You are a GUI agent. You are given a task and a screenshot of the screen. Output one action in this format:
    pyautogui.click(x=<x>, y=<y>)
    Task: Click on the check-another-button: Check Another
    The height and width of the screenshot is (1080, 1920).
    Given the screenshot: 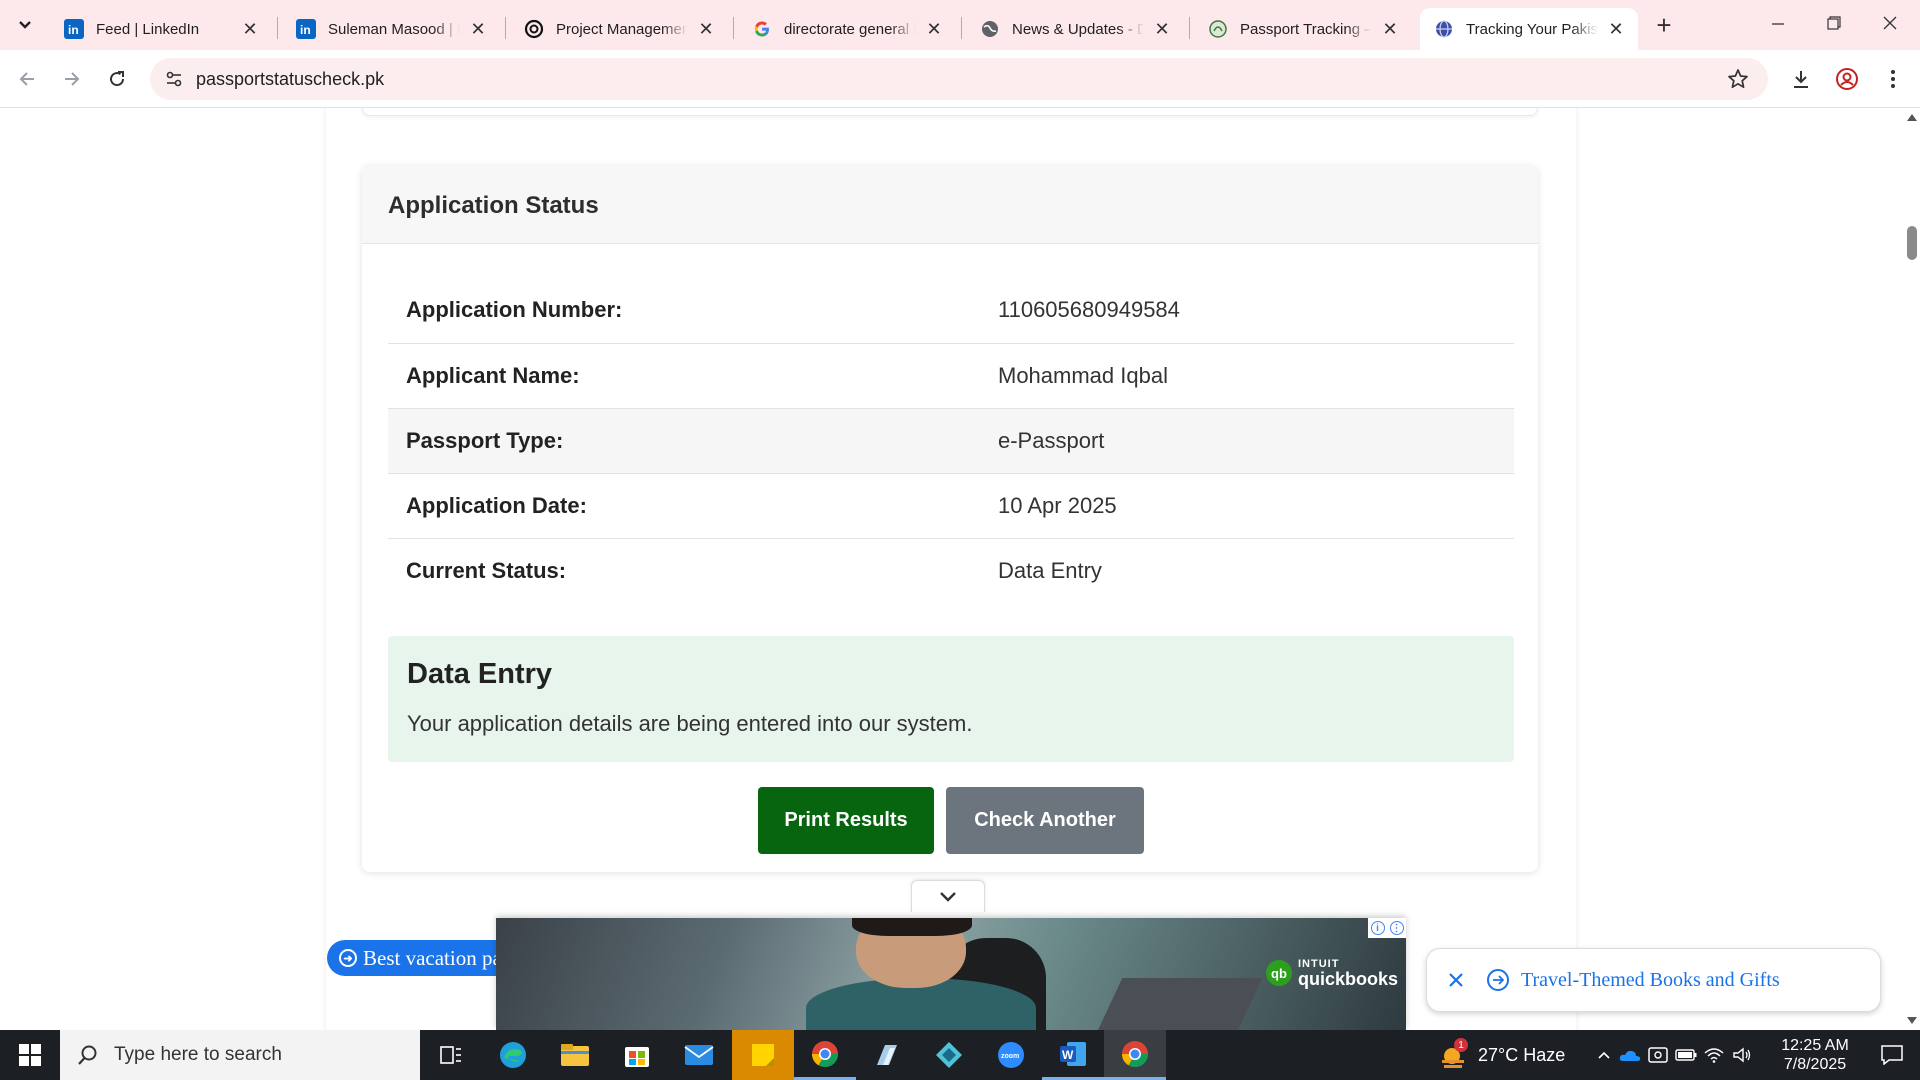 What is the action you would take?
    pyautogui.click(x=1045, y=820)
    